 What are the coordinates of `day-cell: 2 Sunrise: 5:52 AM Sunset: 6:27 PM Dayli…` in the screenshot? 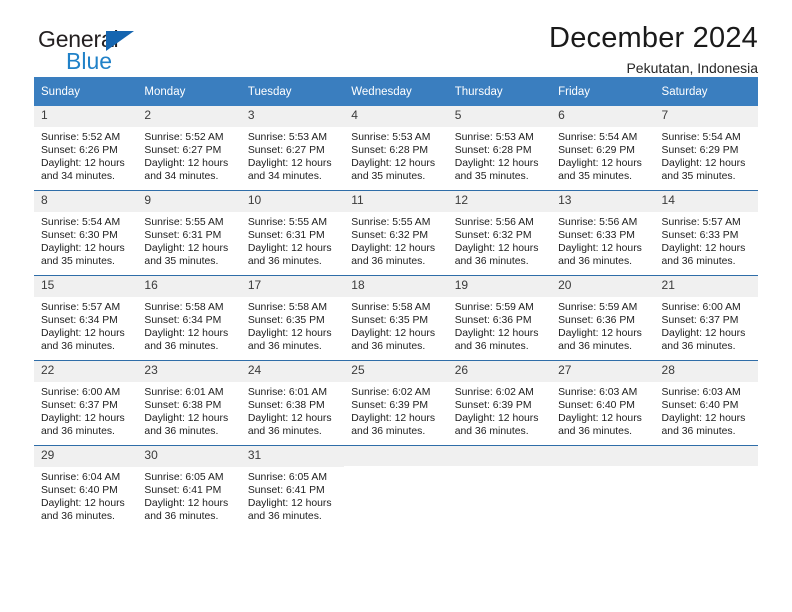 It's located at (189, 148).